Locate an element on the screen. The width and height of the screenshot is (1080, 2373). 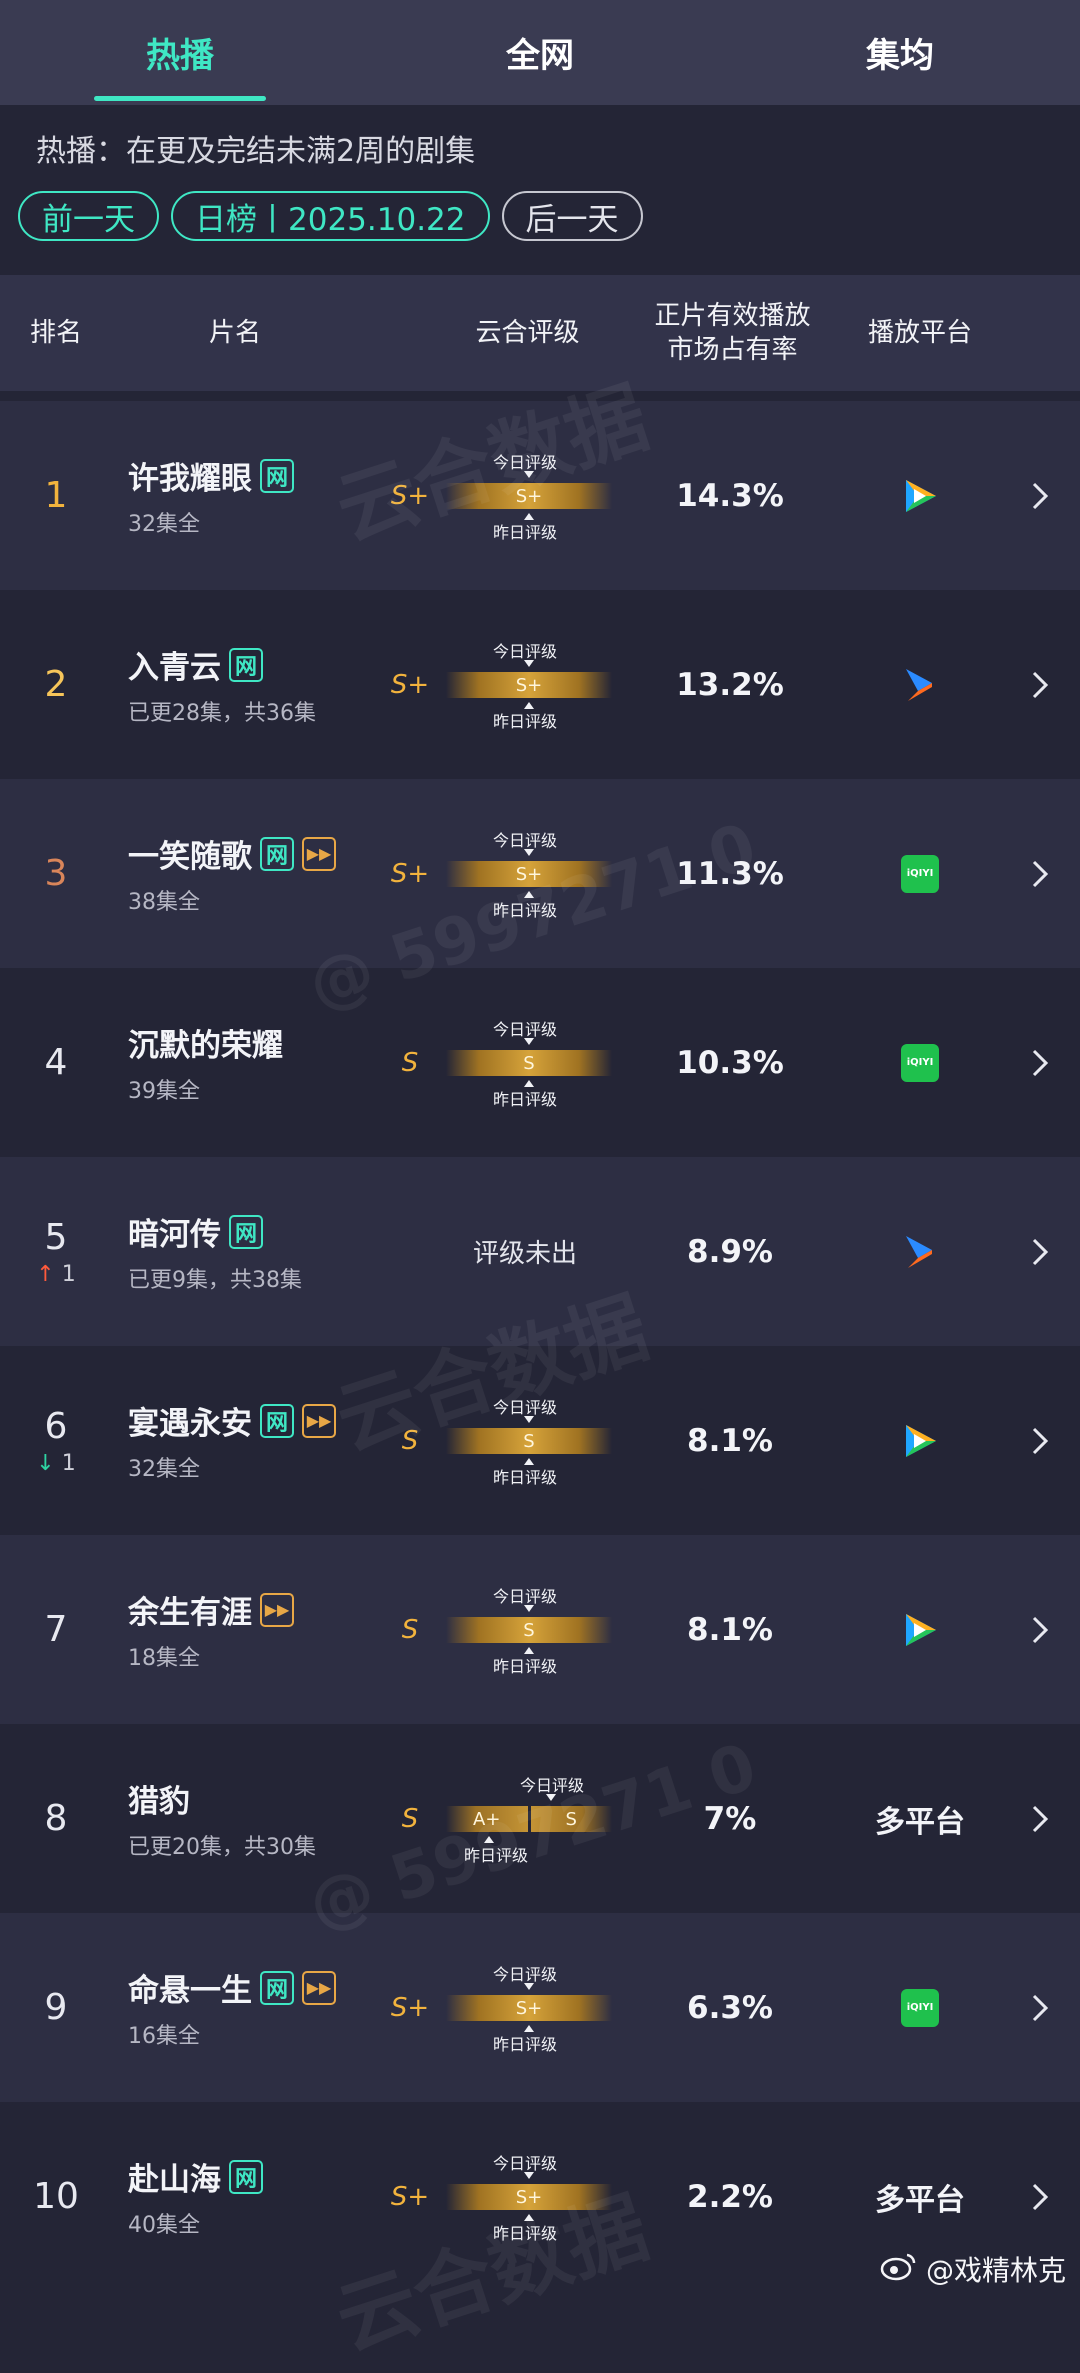
rank-number: 3 is located at coordinates (56, 873).